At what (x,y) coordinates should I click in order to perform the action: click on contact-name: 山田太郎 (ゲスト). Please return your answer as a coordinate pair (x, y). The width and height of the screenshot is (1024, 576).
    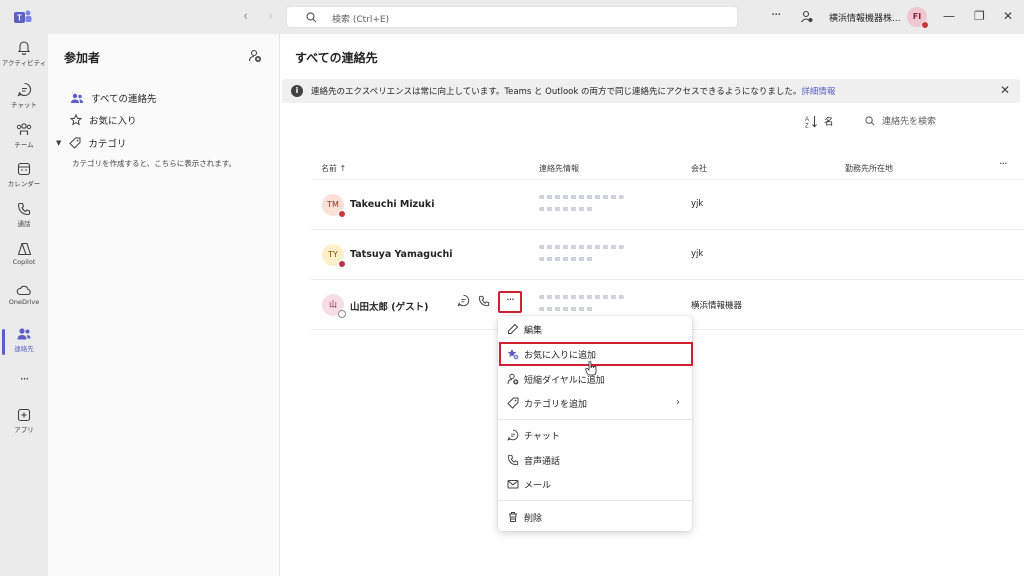
    Looking at the image, I should click on (389, 307).